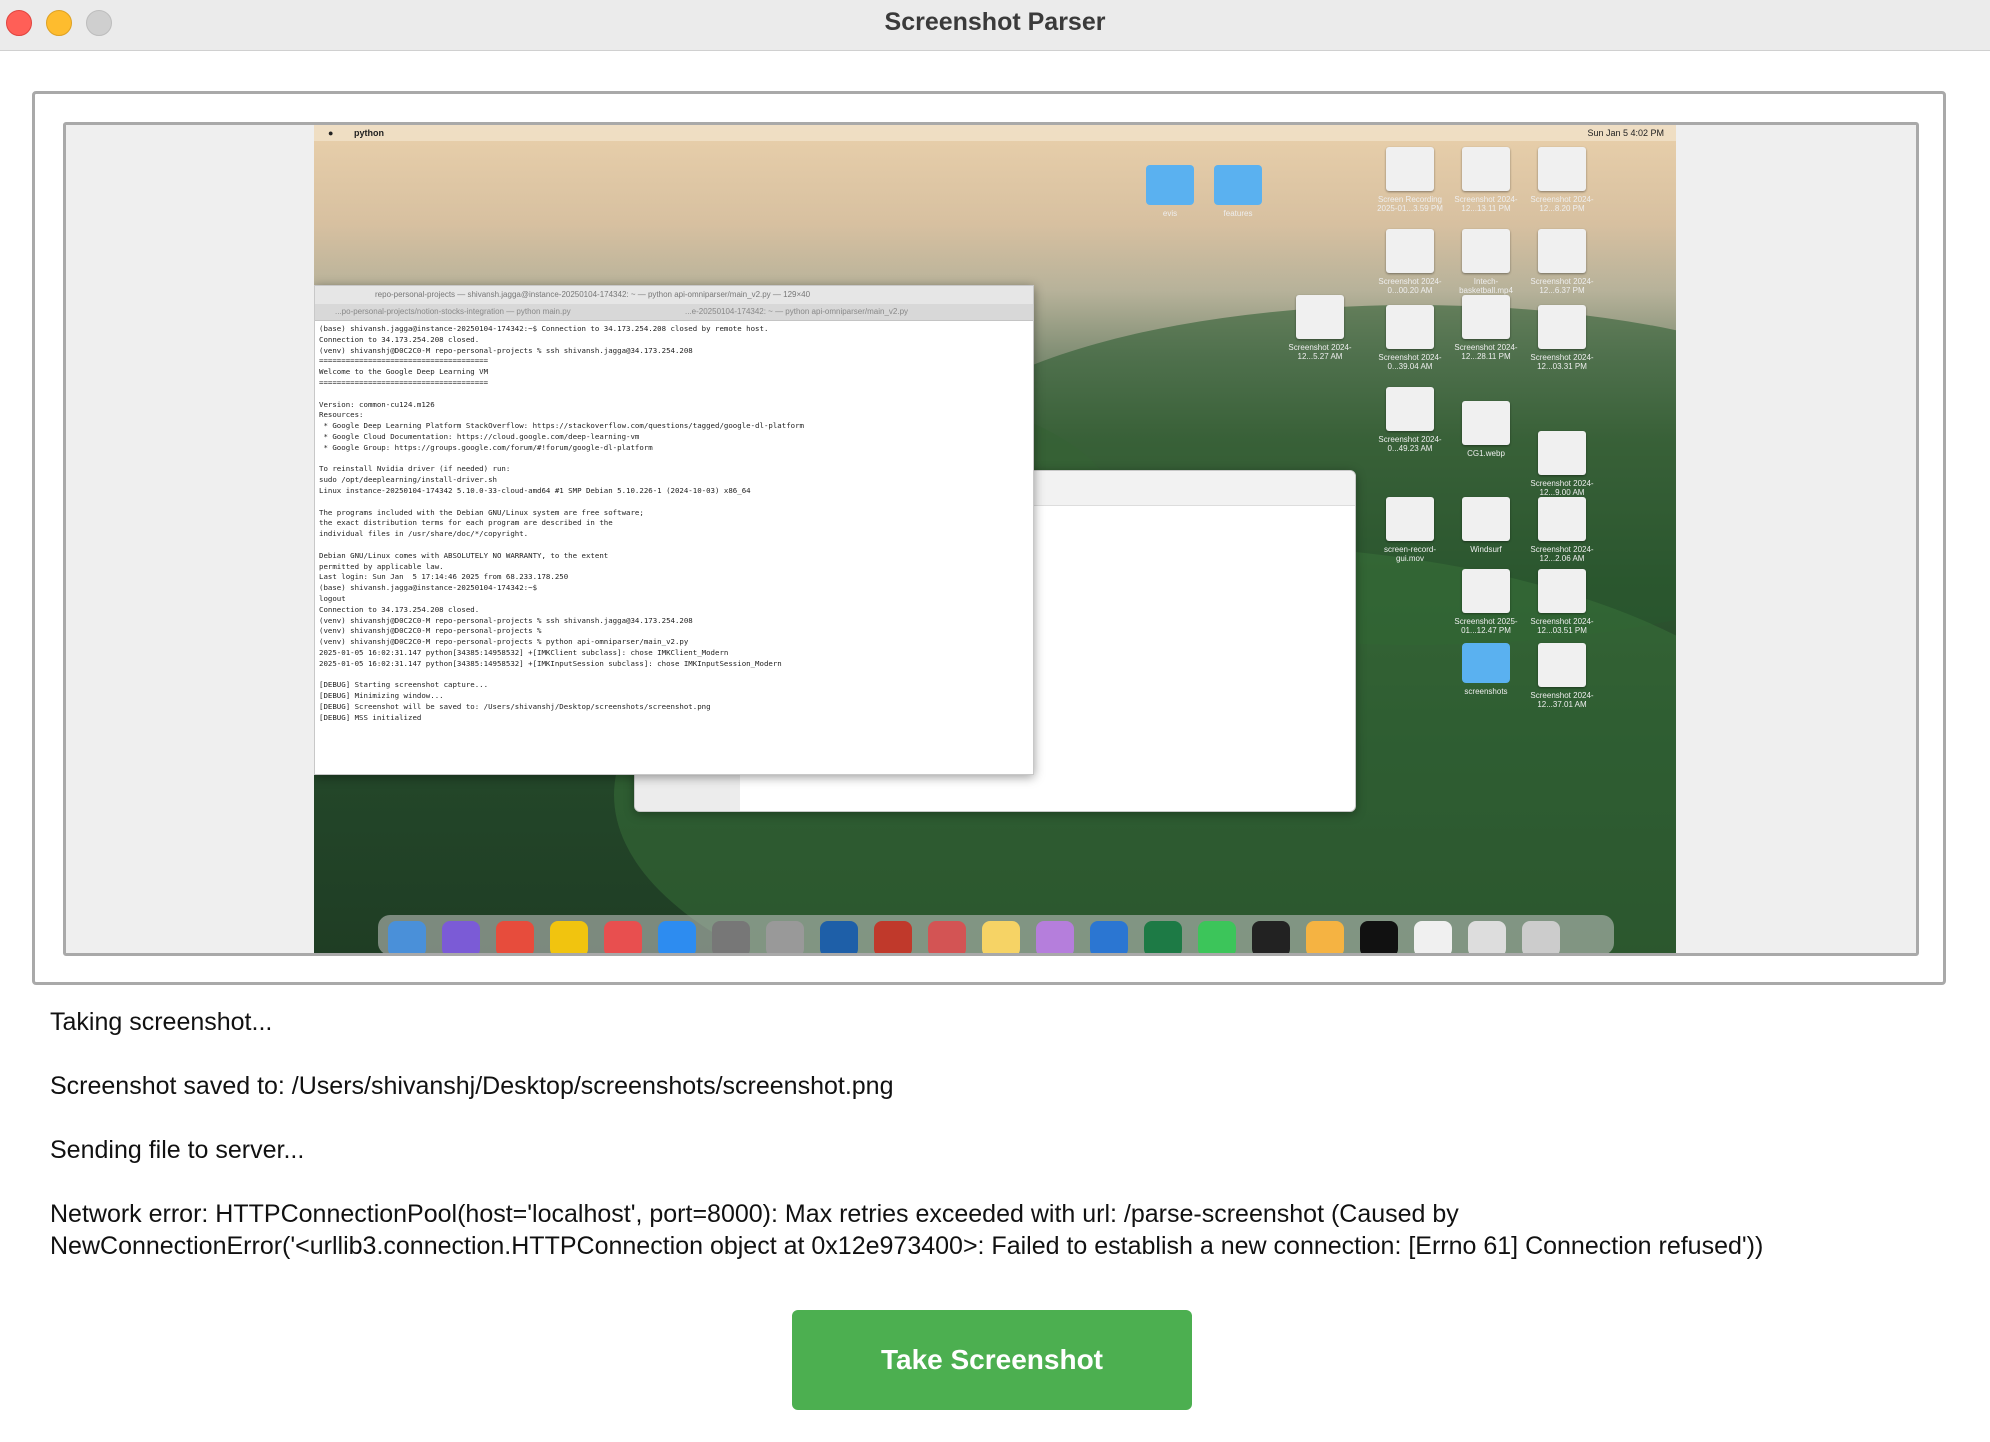  I want to click on desktop-icon-label: screen-record-gui.mov, so click(1409, 554).